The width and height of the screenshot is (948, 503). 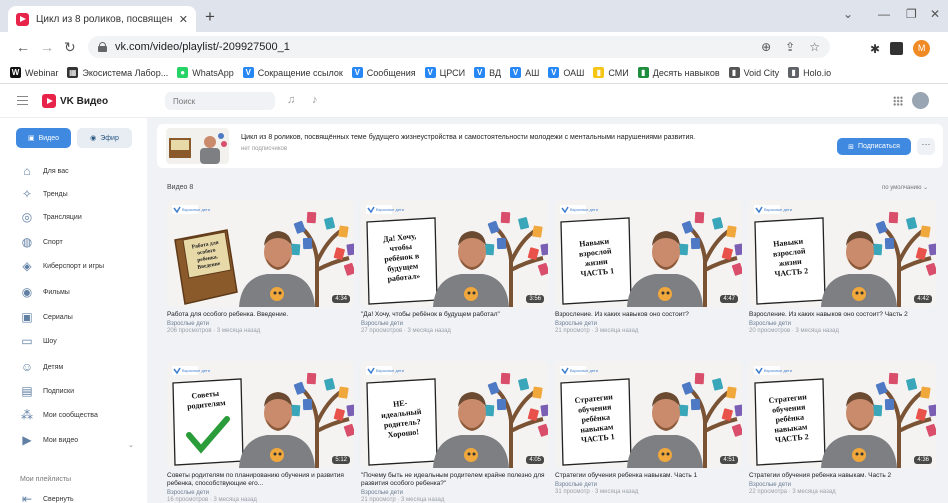 What do you see at coordinates (51, 217) in the screenshot?
I see `sidebar-item: ◎ Трансляции` at bounding box center [51, 217].